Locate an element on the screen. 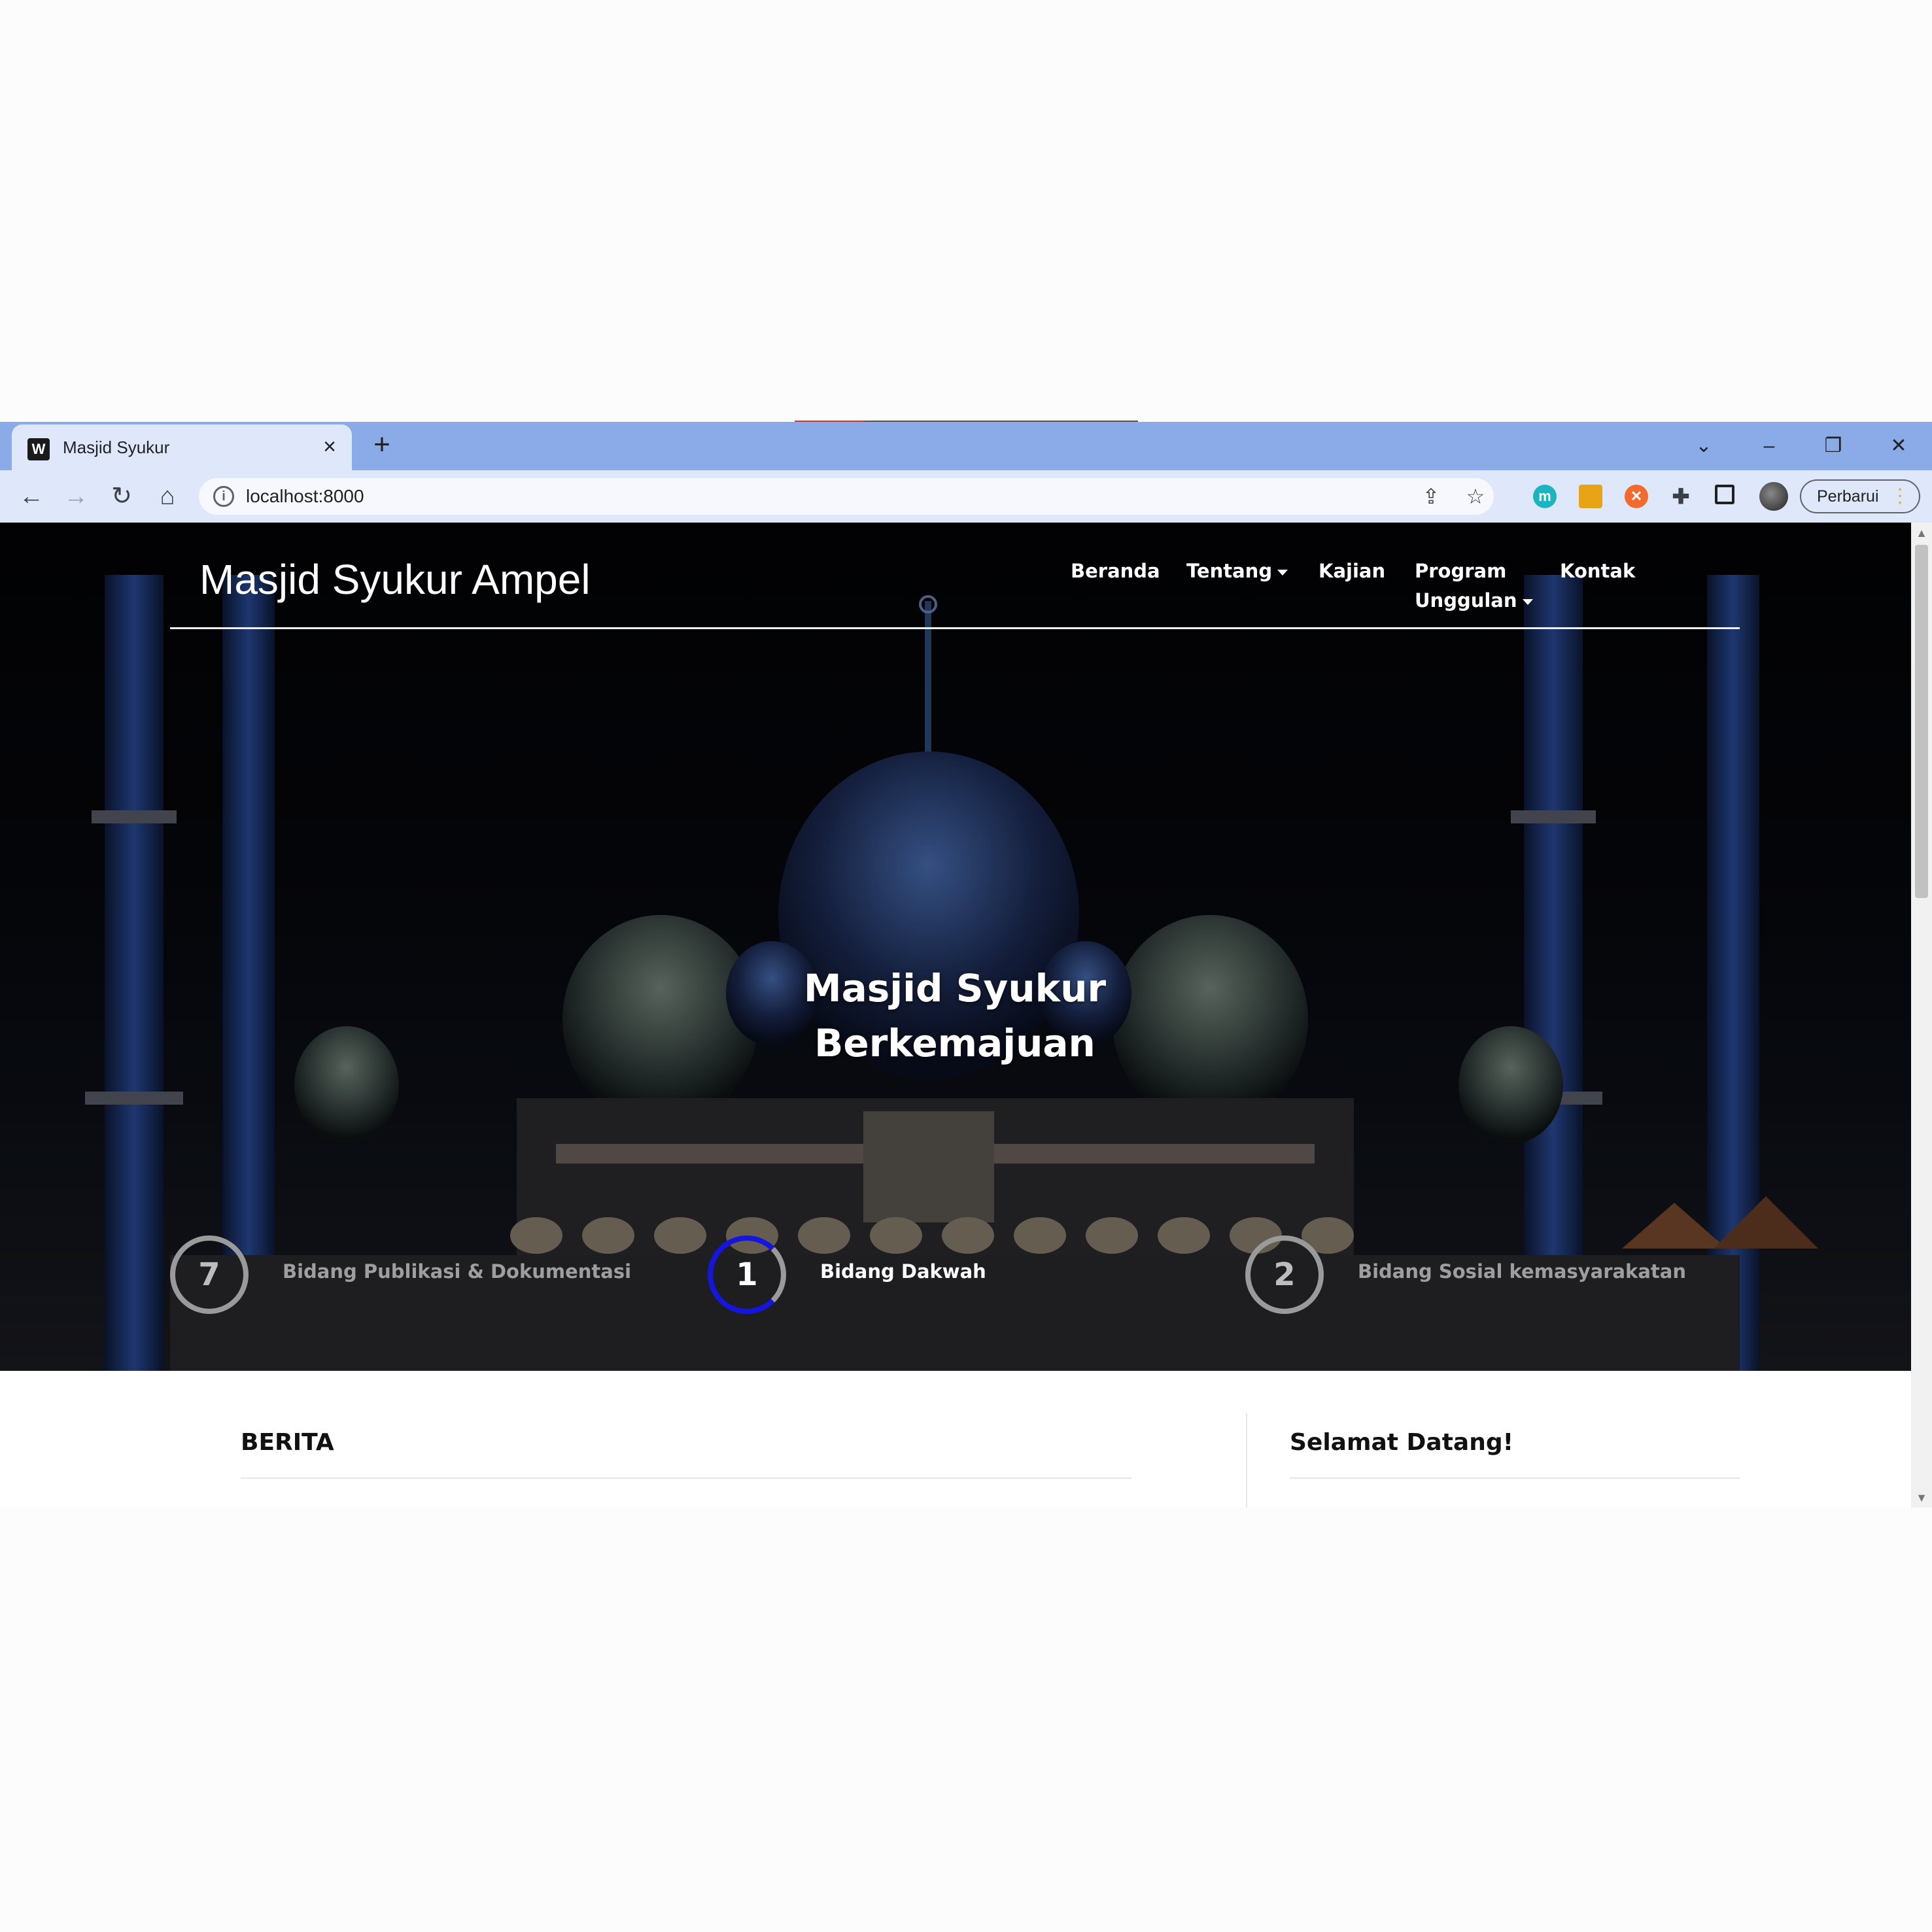 Image resolution: width=1932 pixels, height=1932 pixels. avatar is located at coordinates (1773, 496).